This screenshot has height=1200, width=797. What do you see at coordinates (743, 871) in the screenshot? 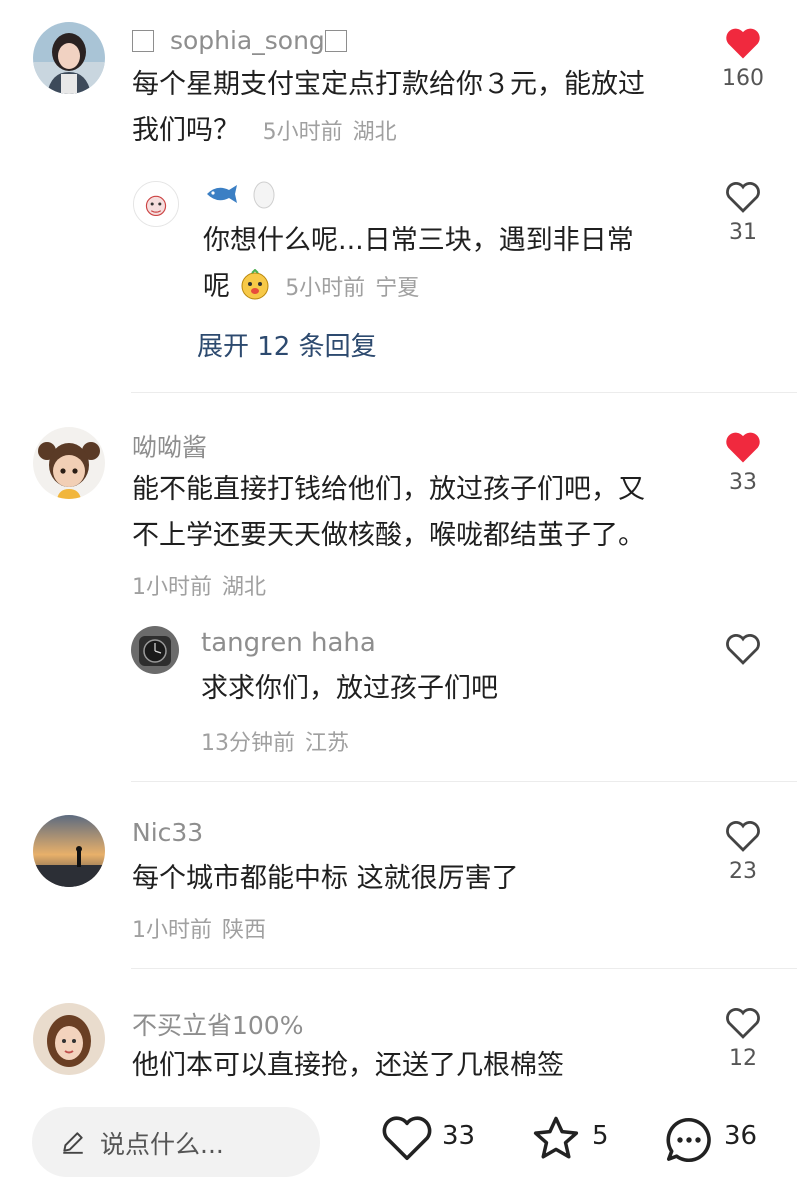
I see `like-count: 23` at bounding box center [743, 871].